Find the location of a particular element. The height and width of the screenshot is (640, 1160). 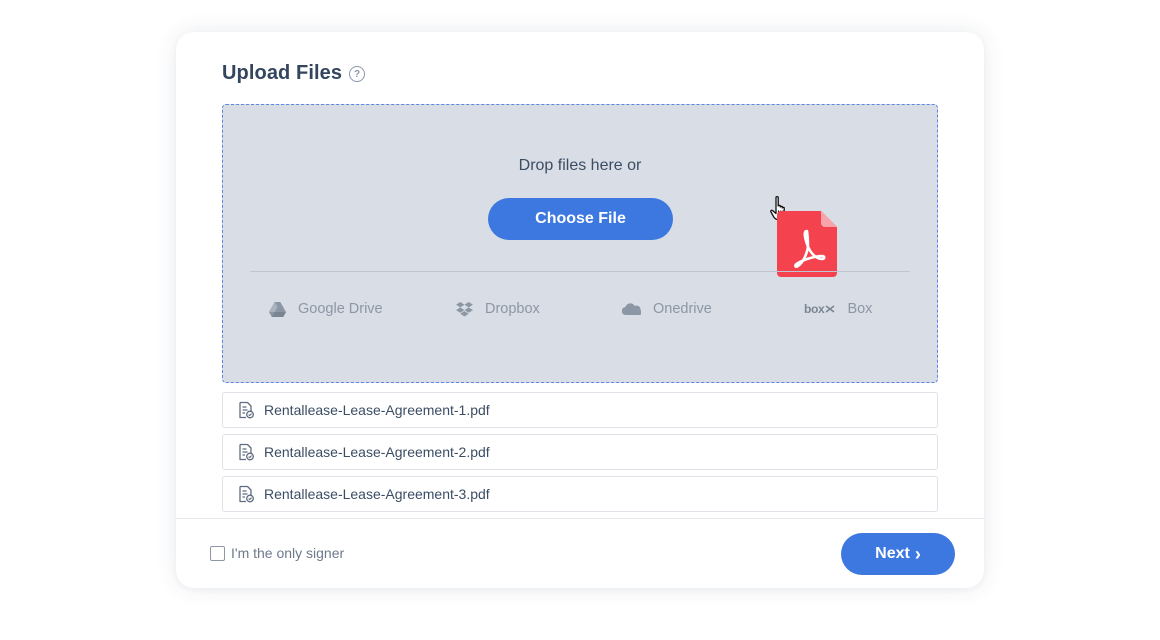

source-label: Box is located at coordinates (860, 309).